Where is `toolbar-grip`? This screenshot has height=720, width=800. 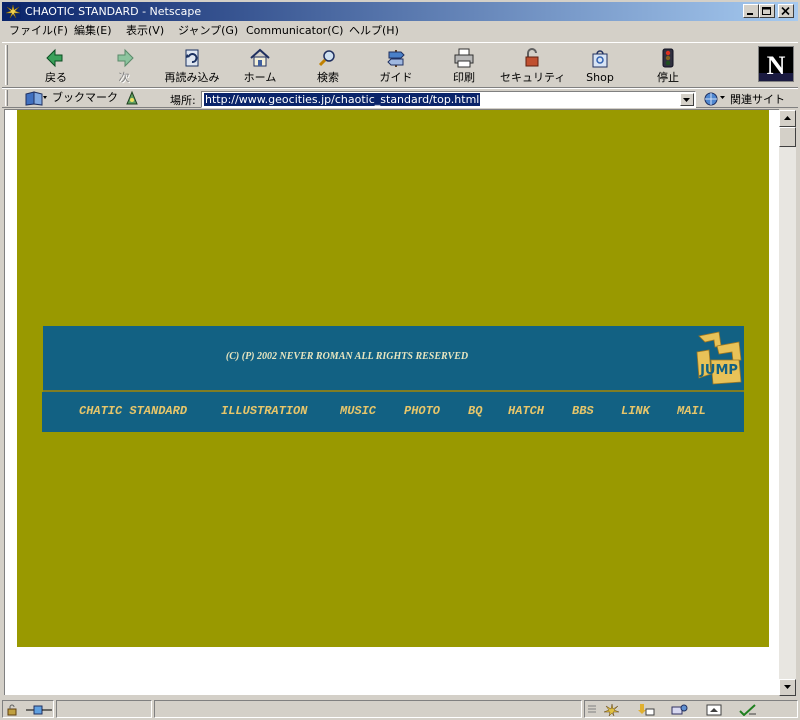
toolbar-grip is located at coordinates (6, 65).